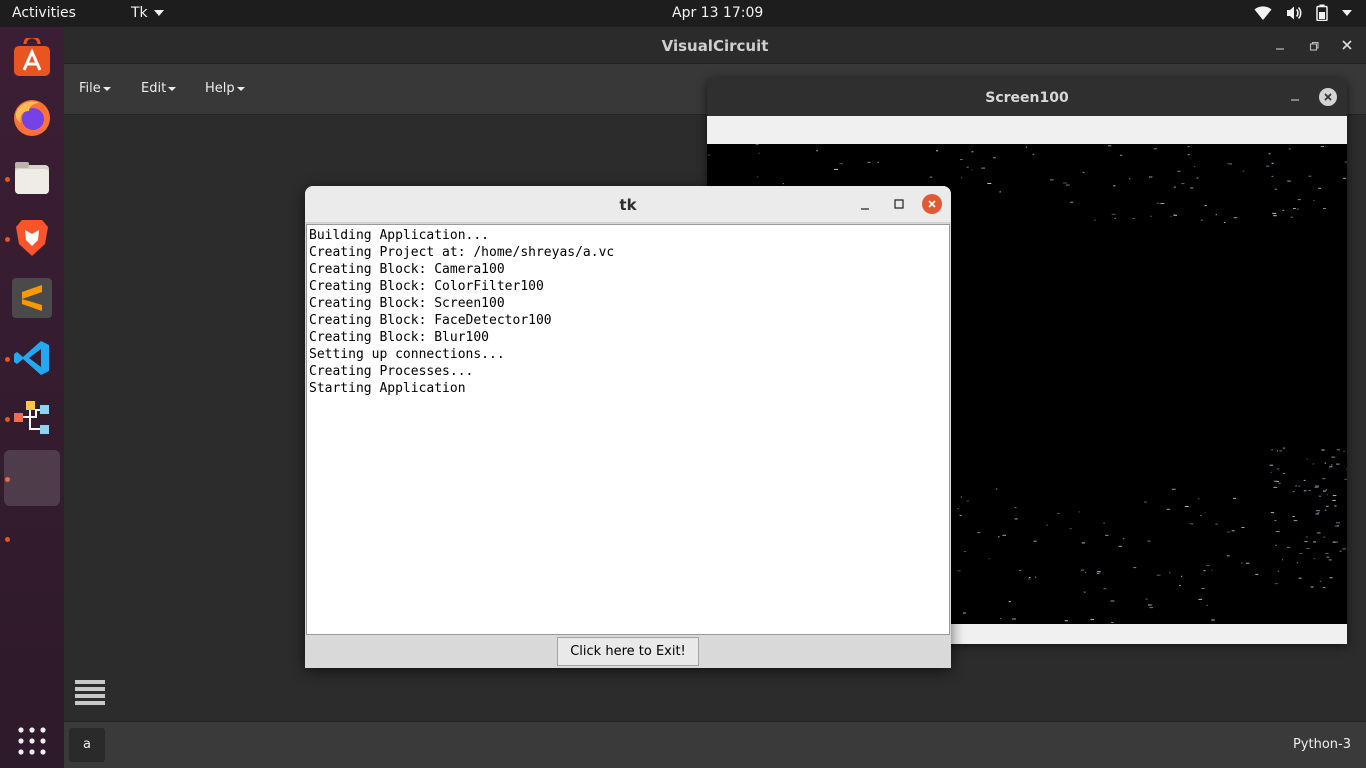  Describe the element at coordinates (139, 13) in the screenshot. I see `app-menu-label: Tk` at that location.